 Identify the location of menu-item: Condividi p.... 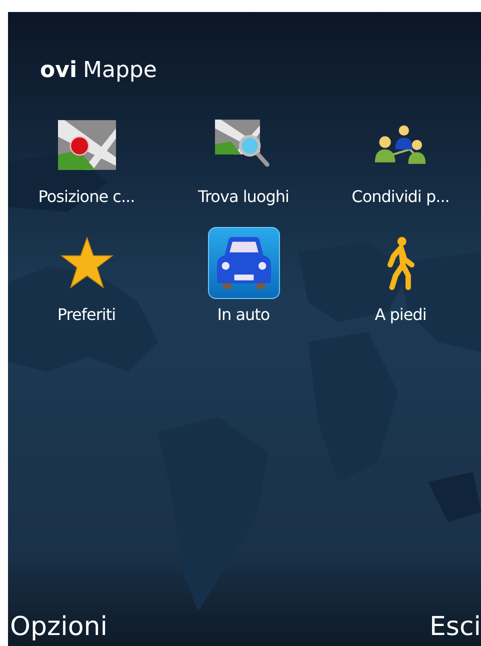
(400, 168).